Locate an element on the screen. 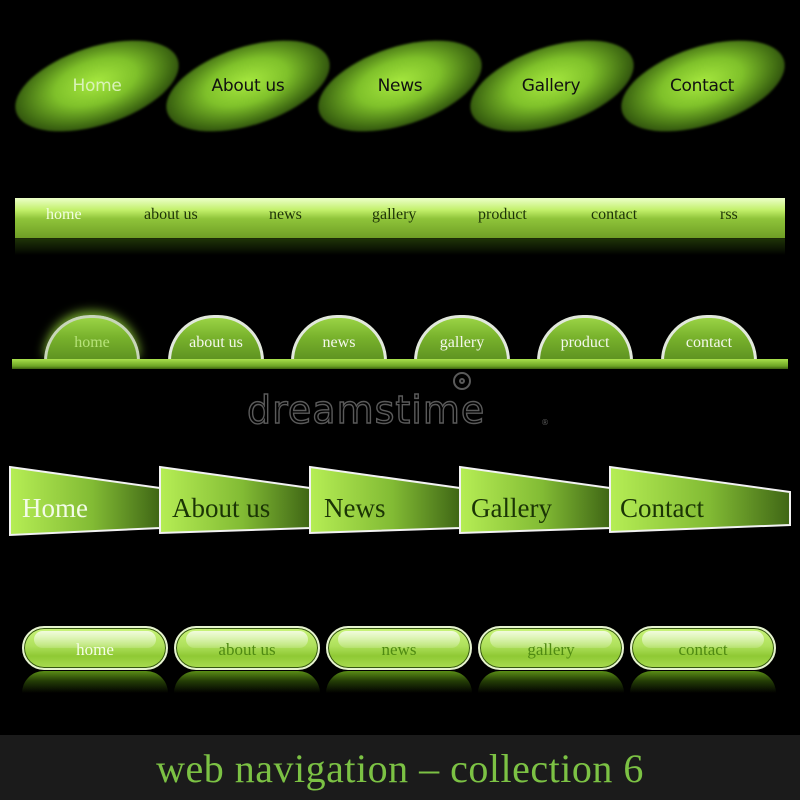 This screenshot has height=800, width=800. bar-nav-item-home: home is located at coordinates (64, 215).